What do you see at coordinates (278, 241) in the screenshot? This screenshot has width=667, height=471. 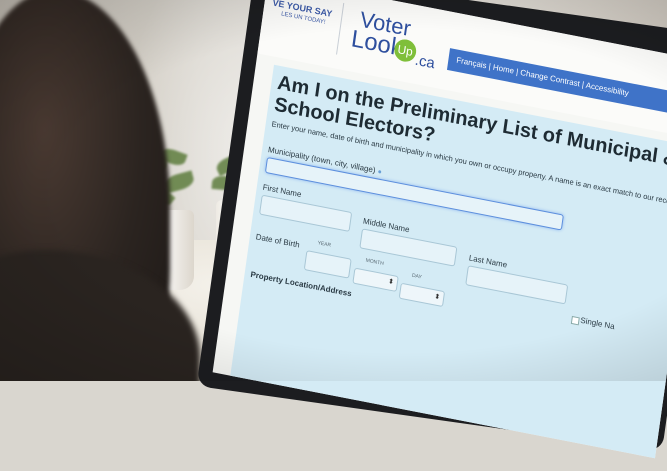 I see `dob-label: Date of Birth` at bounding box center [278, 241].